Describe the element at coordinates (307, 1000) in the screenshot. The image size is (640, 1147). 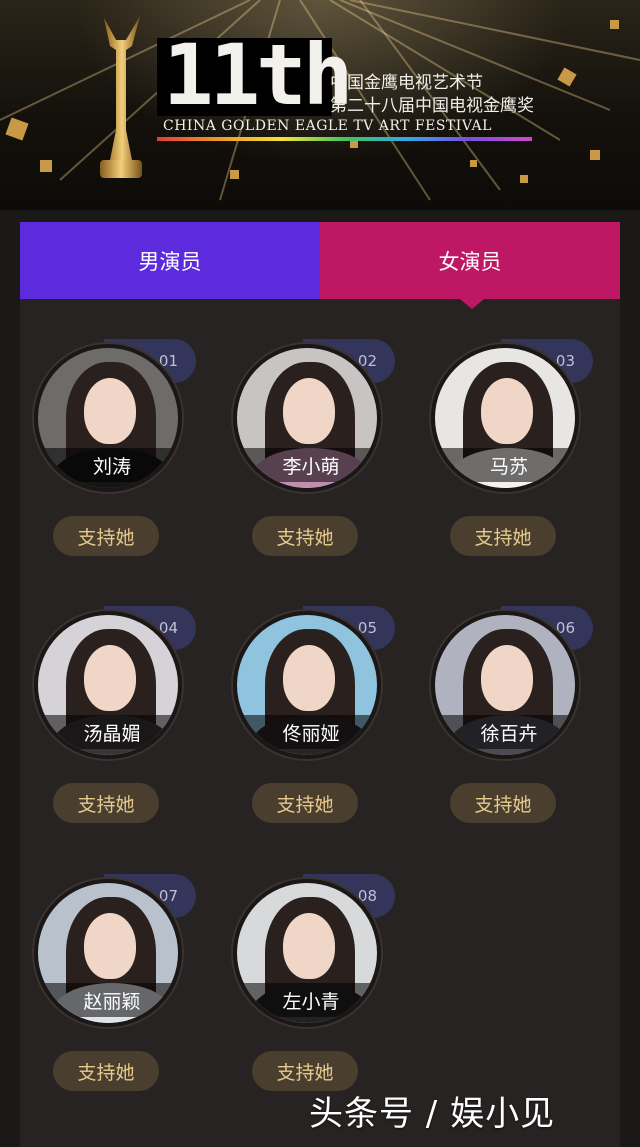
I see `actress-name: 左小青` at that location.